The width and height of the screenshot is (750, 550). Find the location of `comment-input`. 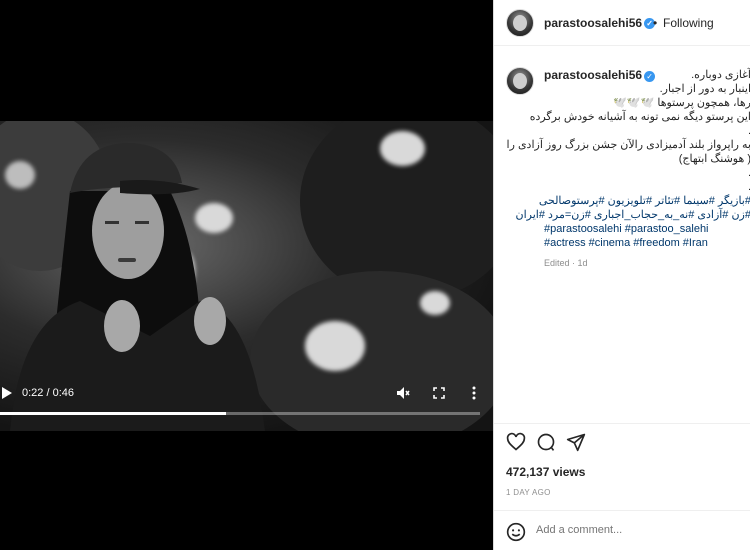

comment-input is located at coordinates (636, 530).